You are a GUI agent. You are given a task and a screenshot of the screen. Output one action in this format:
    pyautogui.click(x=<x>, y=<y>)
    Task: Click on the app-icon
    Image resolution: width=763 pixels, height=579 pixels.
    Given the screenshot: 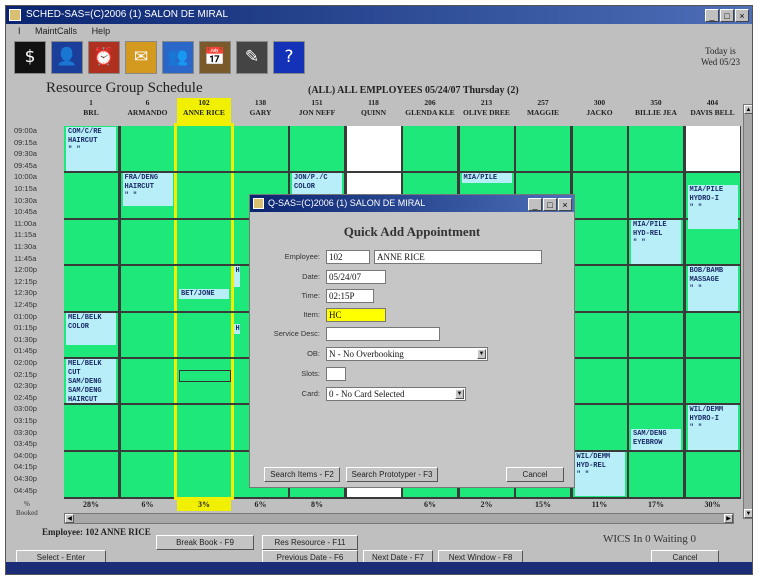 What is the action you would take?
    pyautogui.click(x=15, y=15)
    